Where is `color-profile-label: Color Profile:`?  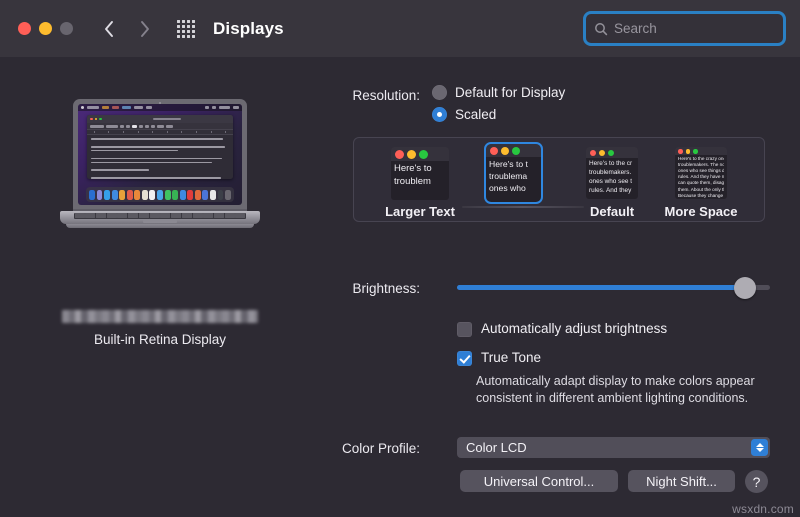 color-profile-label: Color Profile: is located at coordinates (380, 448).